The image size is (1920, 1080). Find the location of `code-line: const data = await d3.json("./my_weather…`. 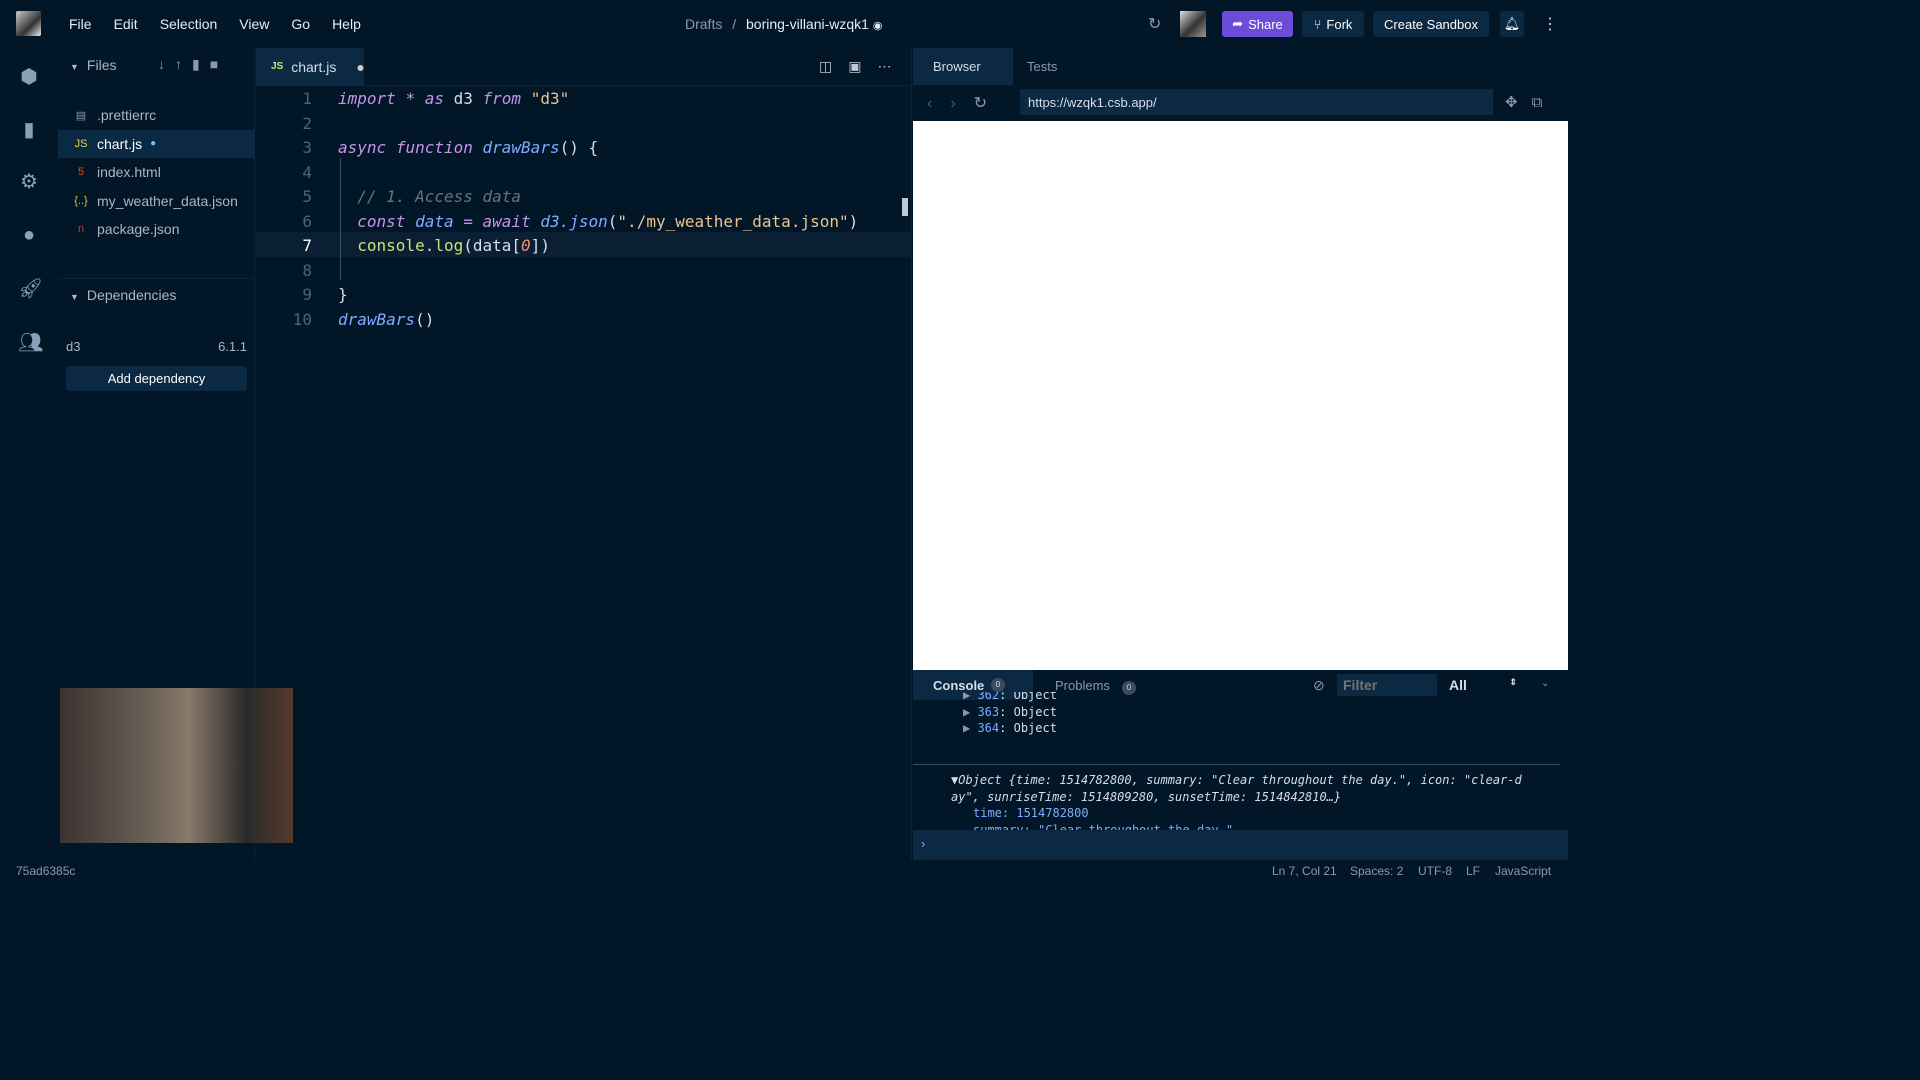

code-line: const data = await d3.json("./my_weather… is located at coordinates (598, 221).